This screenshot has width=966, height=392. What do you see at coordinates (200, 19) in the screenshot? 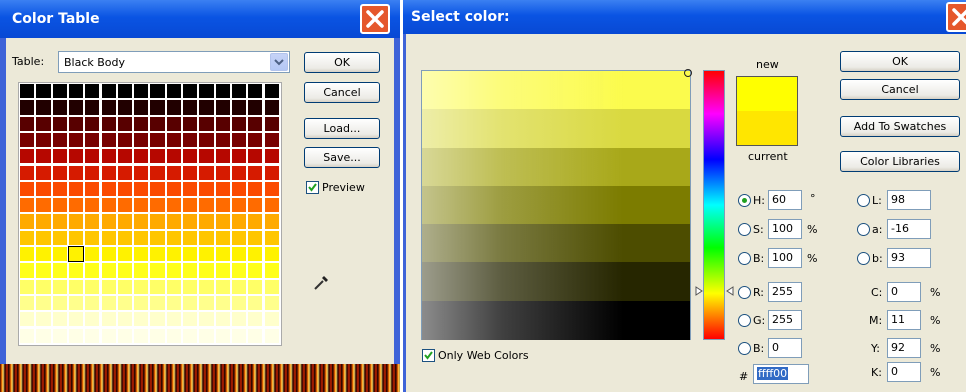
I see `color-table-titlebar: Color Table` at bounding box center [200, 19].